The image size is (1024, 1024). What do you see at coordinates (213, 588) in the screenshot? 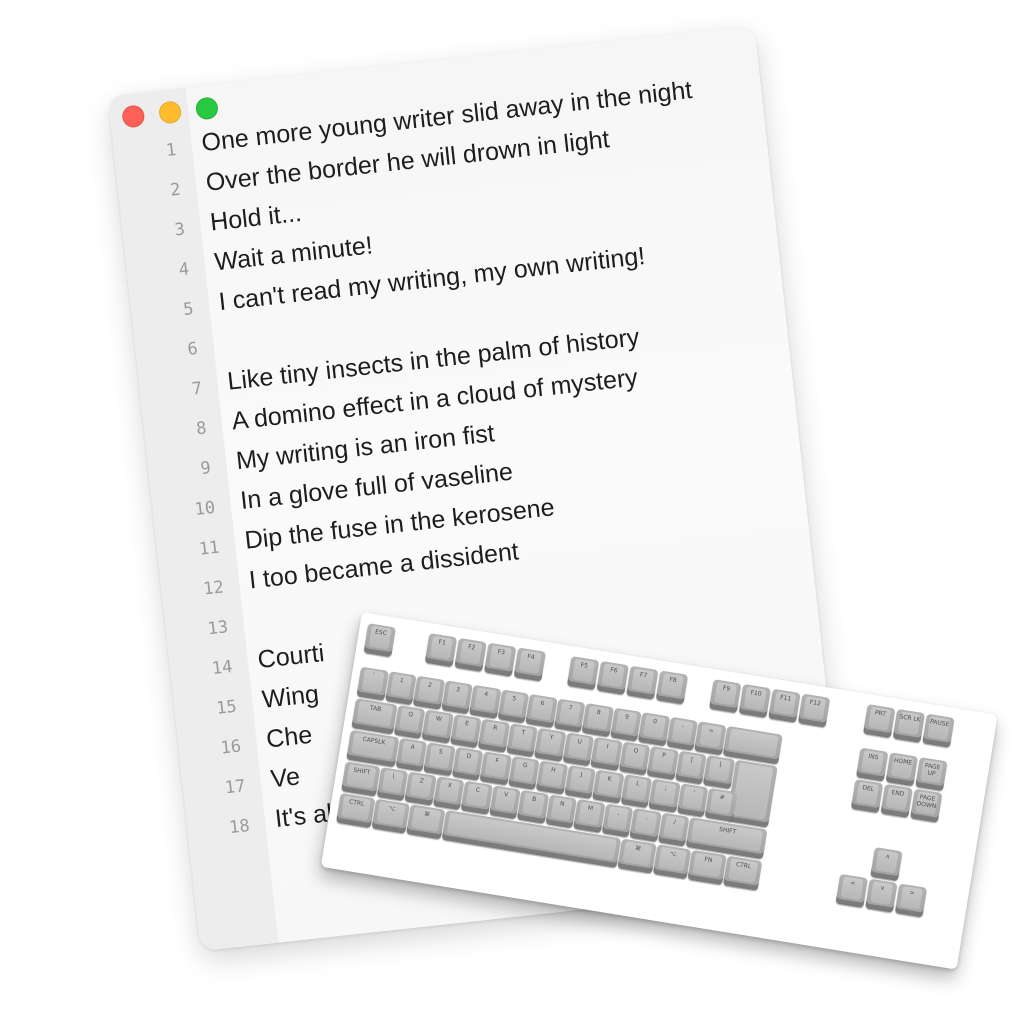
I see `line-number: 12` at bounding box center [213, 588].